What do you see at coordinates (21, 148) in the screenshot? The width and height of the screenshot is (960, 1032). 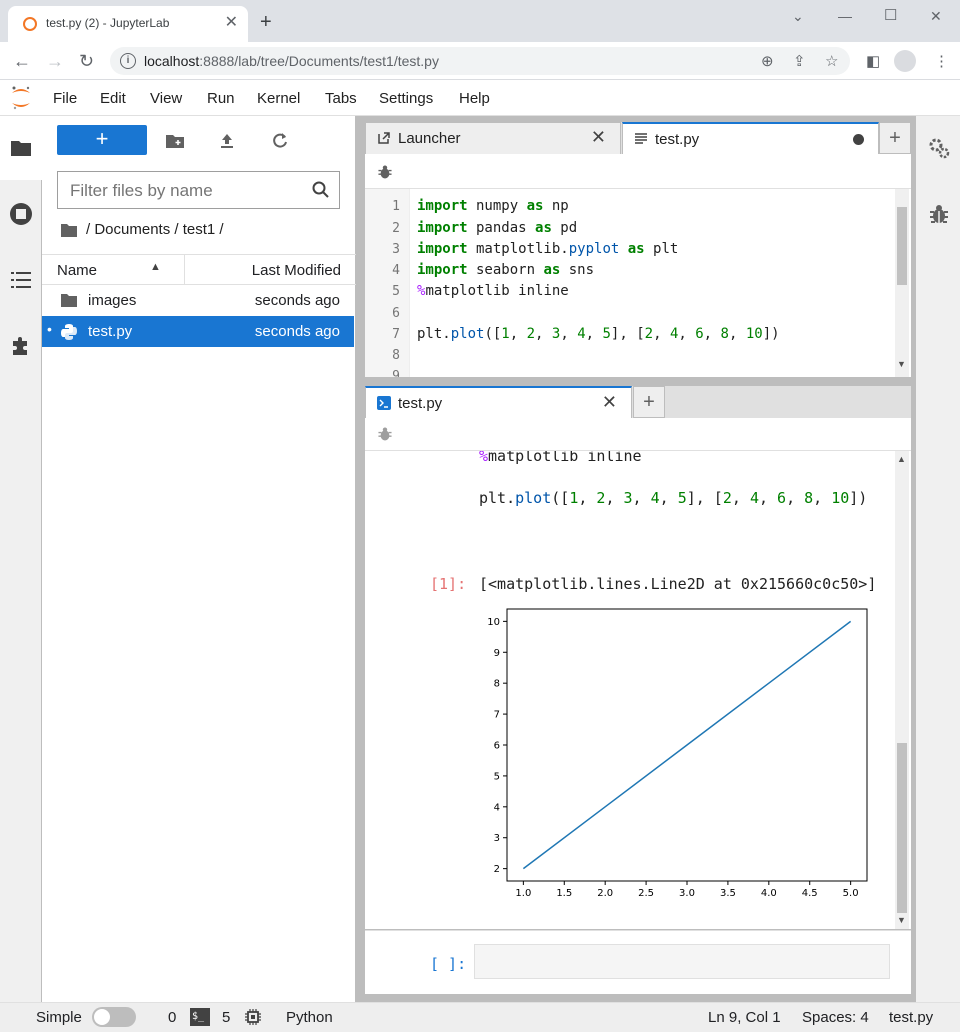 I see `folder-icon` at bounding box center [21, 148].